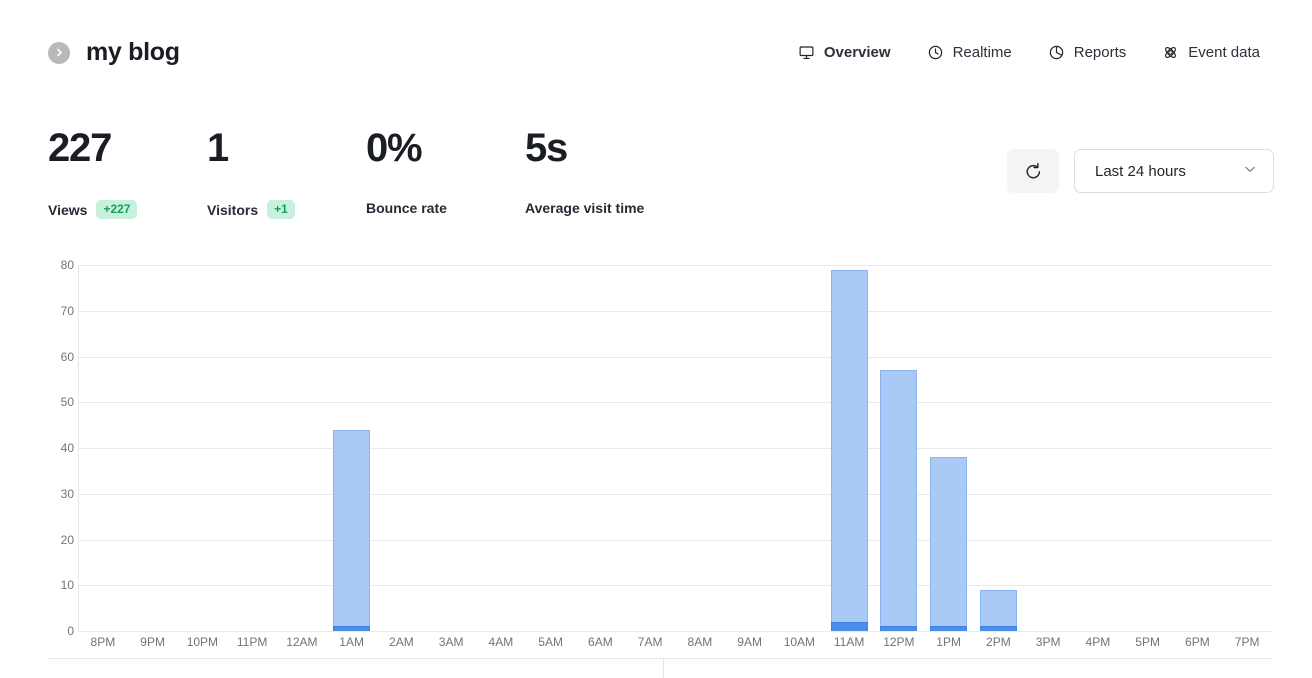  What do you see at coordinates (117, 209) in the screenshot?
I see `metric-change-views: +227` at bounding box center [117, 209].